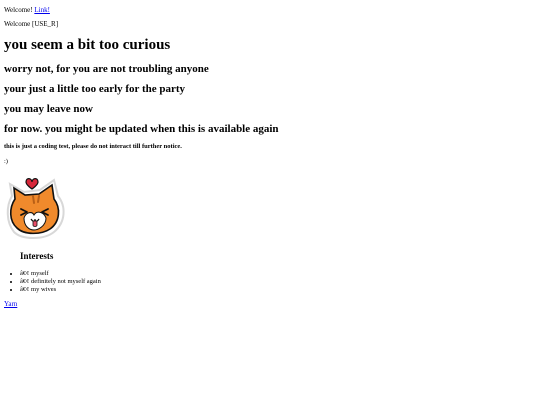 Image resolution: width=540 pixels, height=405 pixels. Describe the element at coordinates (60, 282) in the screenshot. I see `interest-item: â€¢ definitely not myself again` at that location.